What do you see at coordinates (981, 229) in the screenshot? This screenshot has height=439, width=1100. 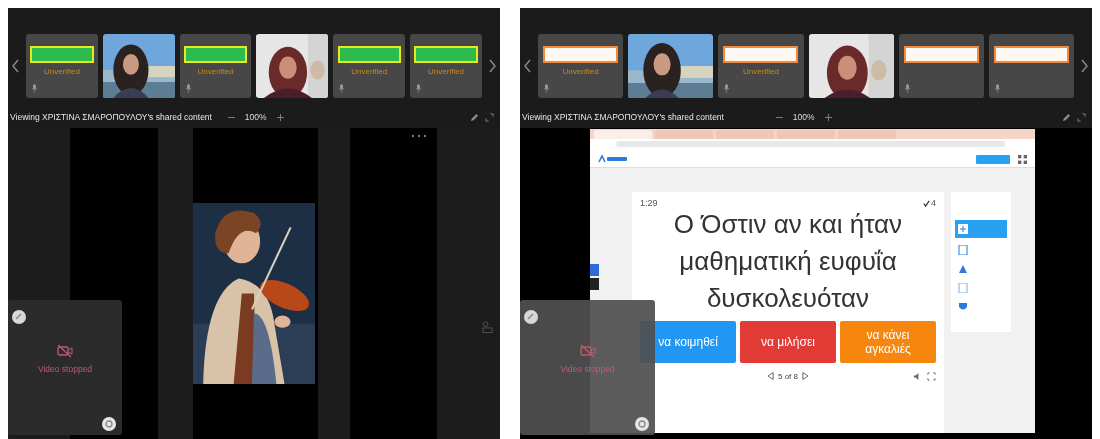 I see `template-option` at bounding box center [981, 229].